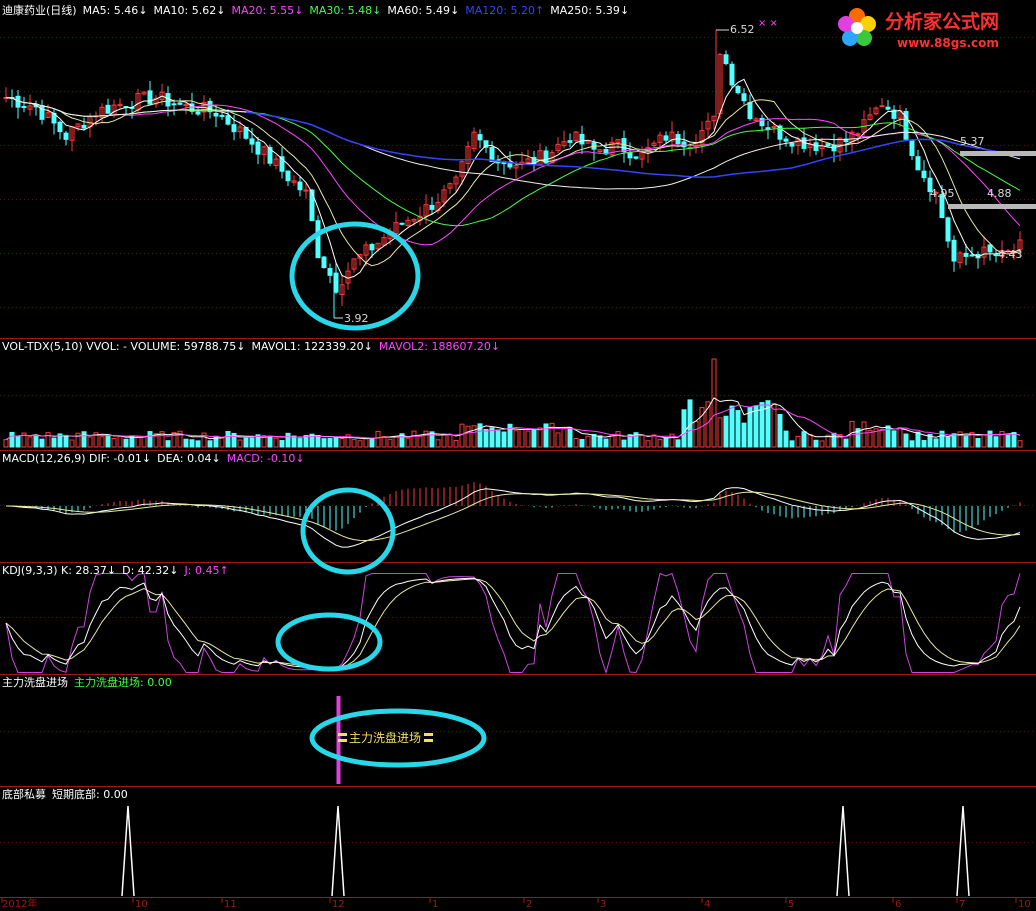 The image size is (1036, 911). I want to click on bottom-signal-panel, so click(545, 851).